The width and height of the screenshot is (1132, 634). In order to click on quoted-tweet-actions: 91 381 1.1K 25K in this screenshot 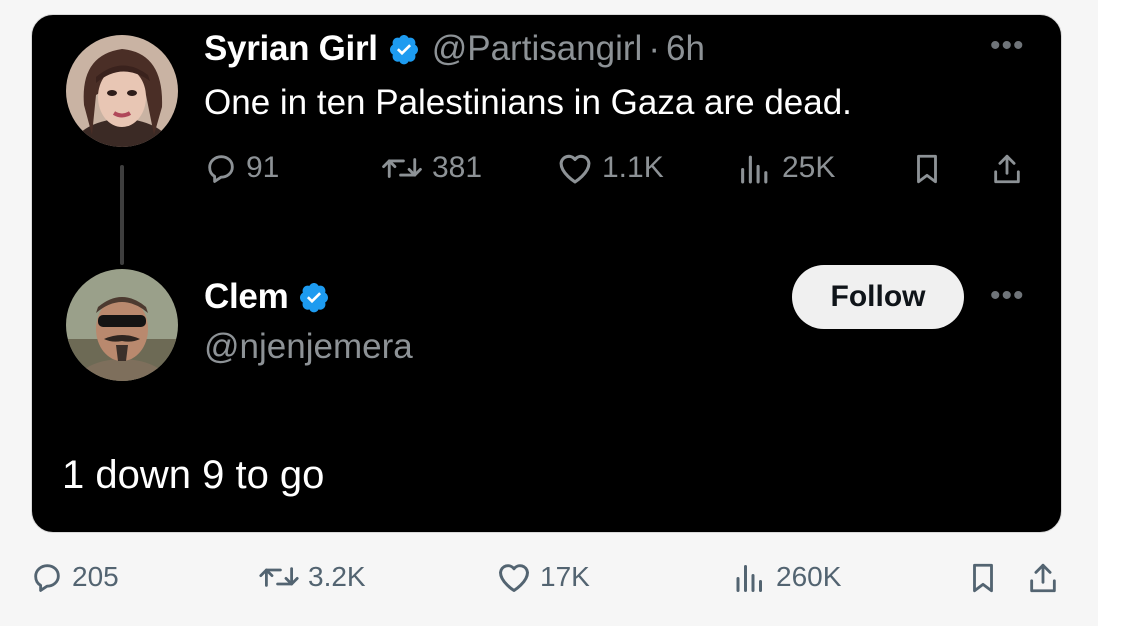, I will do `click(619, 173)`.